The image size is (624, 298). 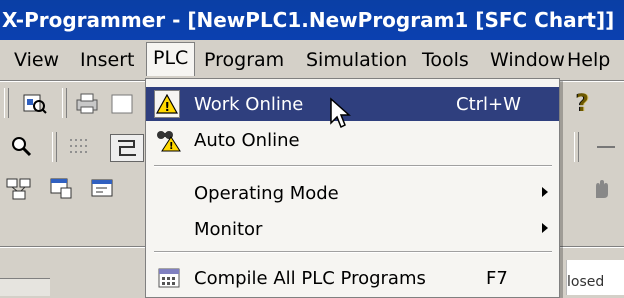 I want to click on menu-plc: PLC, so click(x=171, y=59).